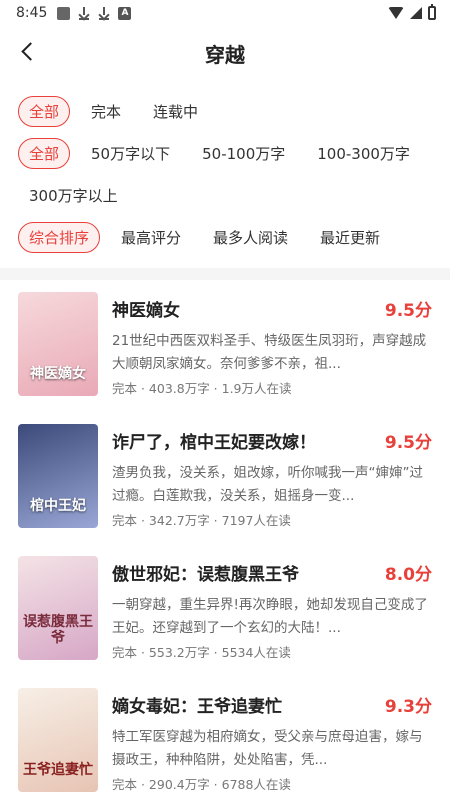  Describe the element at coordinates (146, 310) in the screenshot. I see `book-title: 神医嫡女` at that location.